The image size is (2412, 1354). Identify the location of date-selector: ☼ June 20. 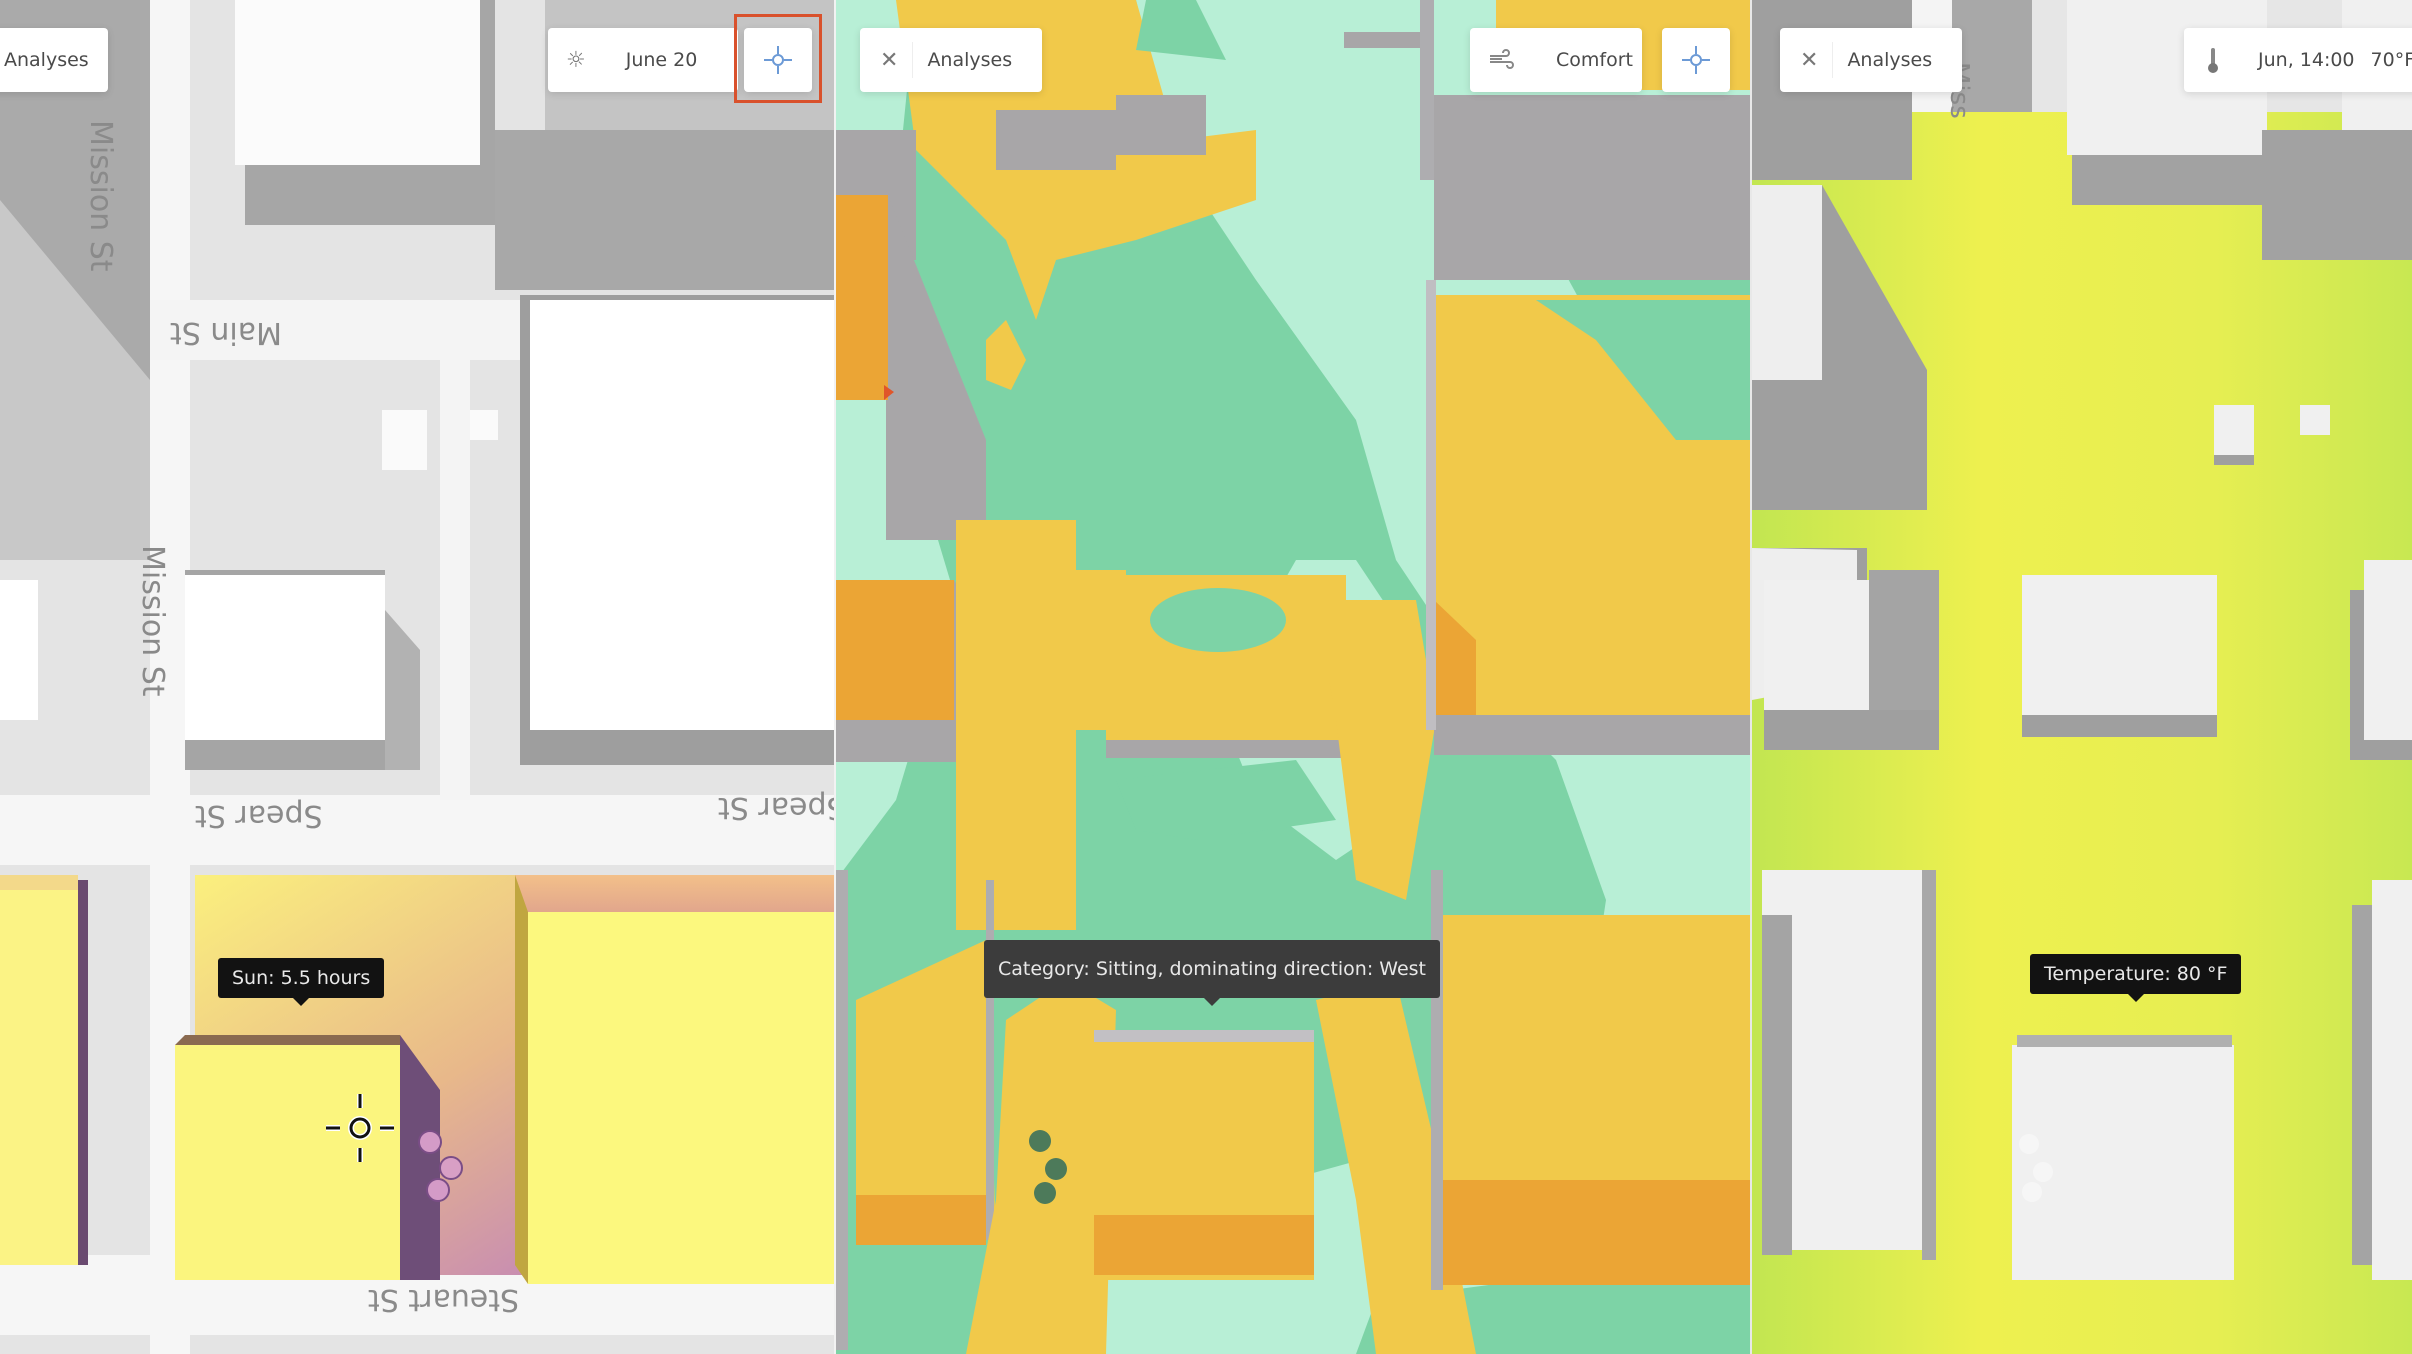
(643, 60).